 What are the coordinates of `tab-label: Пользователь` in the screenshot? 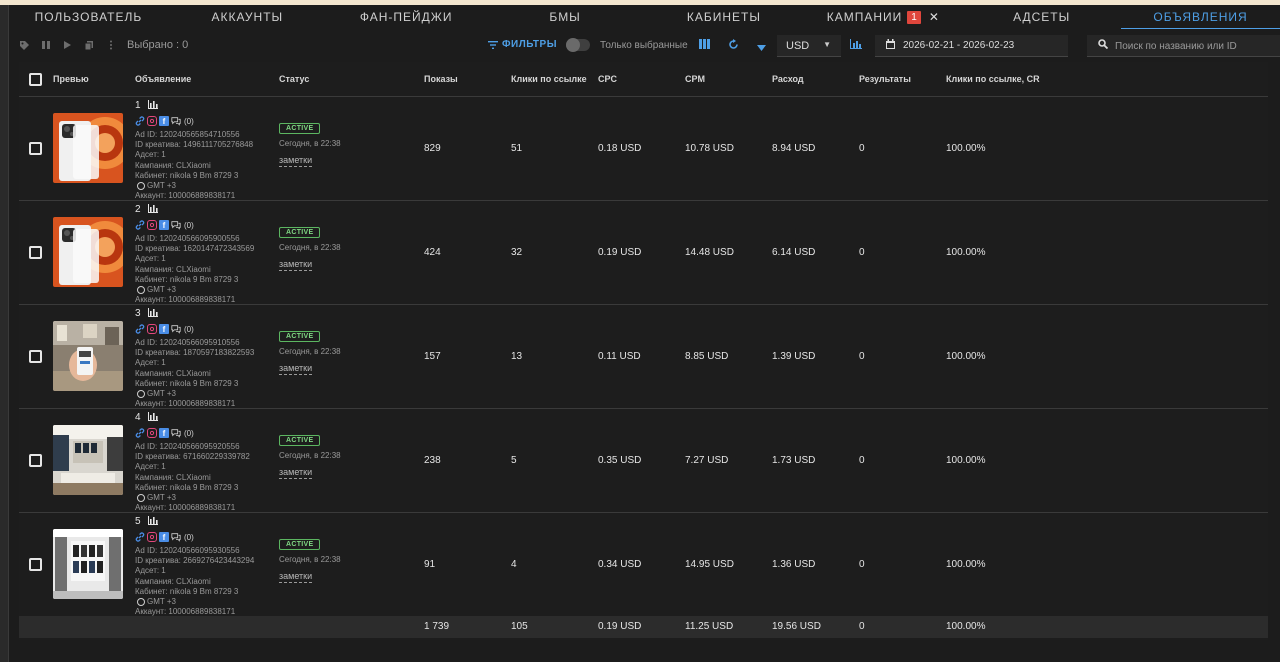 It's located at (88, 17).